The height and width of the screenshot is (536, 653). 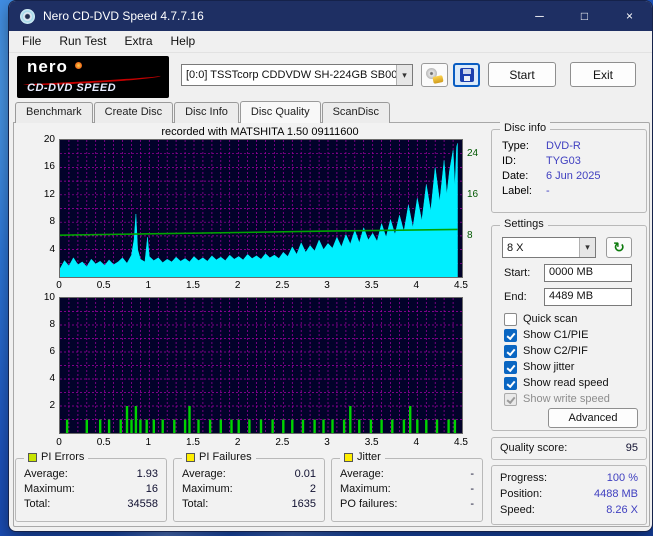 What do you see at coordinates (515, 176) in the screenshot?
I see `disc-date-label: Date:` at bounding box center [515, 176].